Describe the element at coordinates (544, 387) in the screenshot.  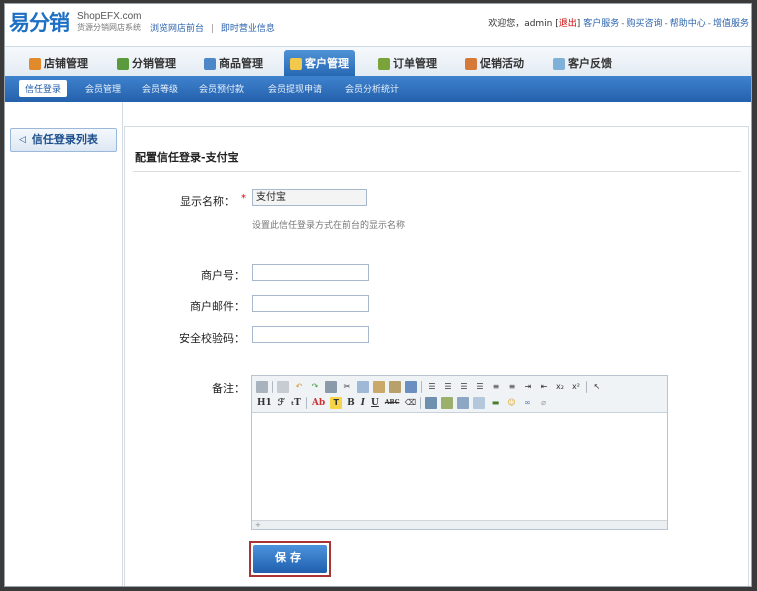
I see `outdent-icon: ⇤` at that location.